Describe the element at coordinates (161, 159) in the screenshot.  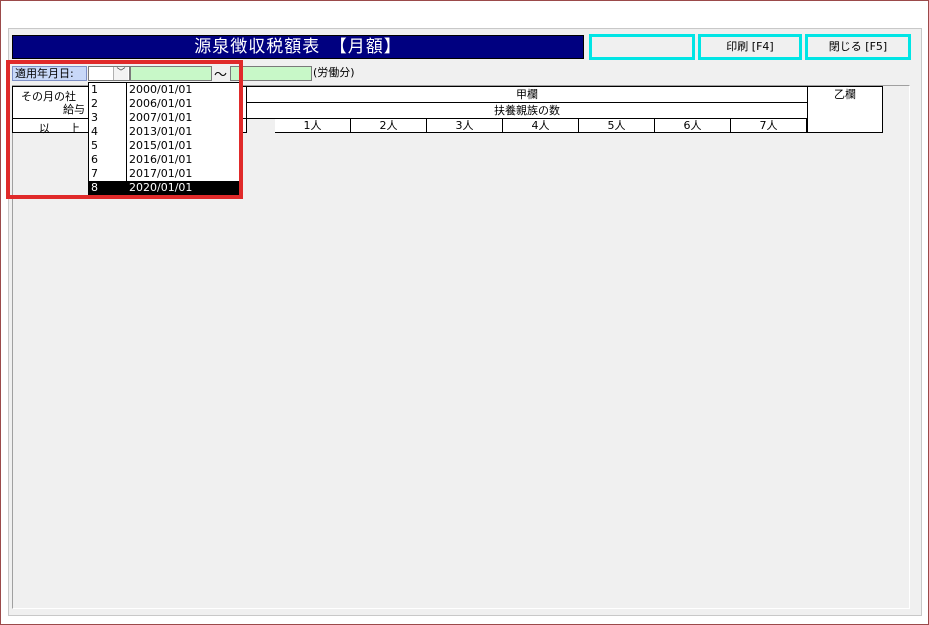
I see `option-date: 2016/01/01` at that location.